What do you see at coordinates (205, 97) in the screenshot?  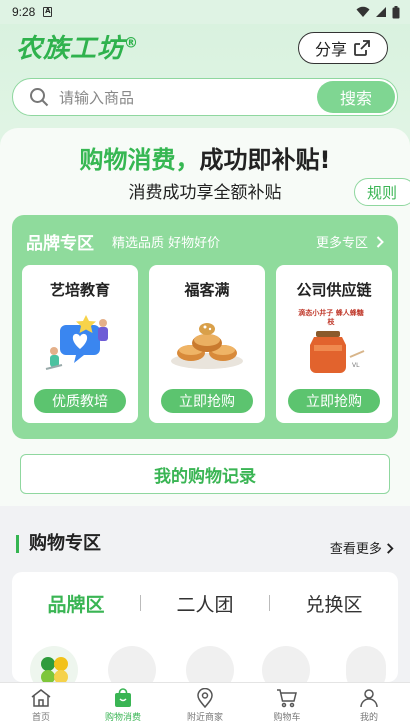 I see `search-bar: 请输入商品 搜索` at bounding box center [205, 97].